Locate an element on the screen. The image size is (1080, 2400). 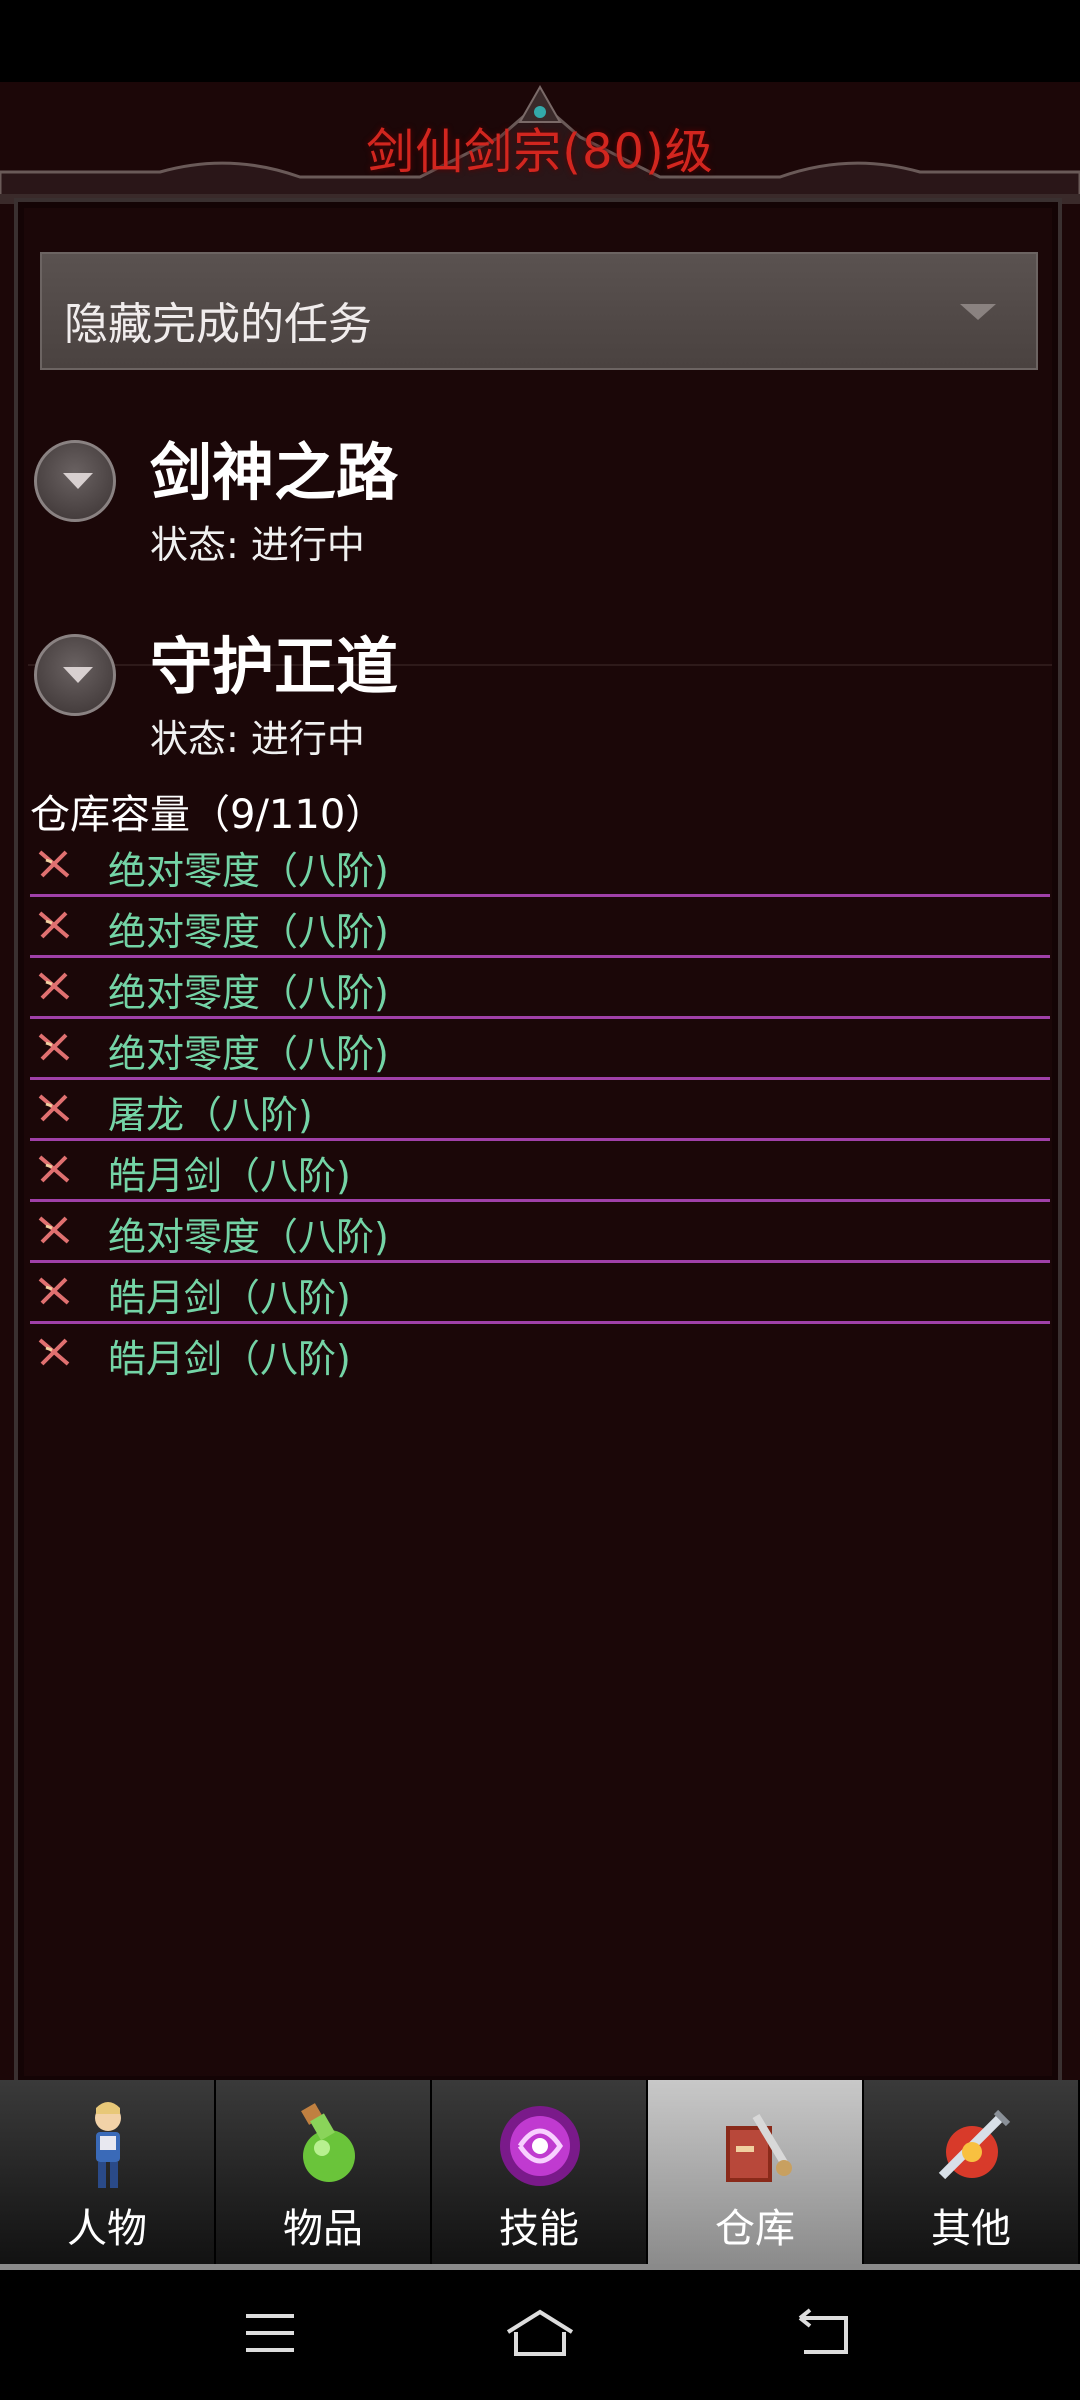
tab-label: 物品 is located at coordinates (323, 2229).